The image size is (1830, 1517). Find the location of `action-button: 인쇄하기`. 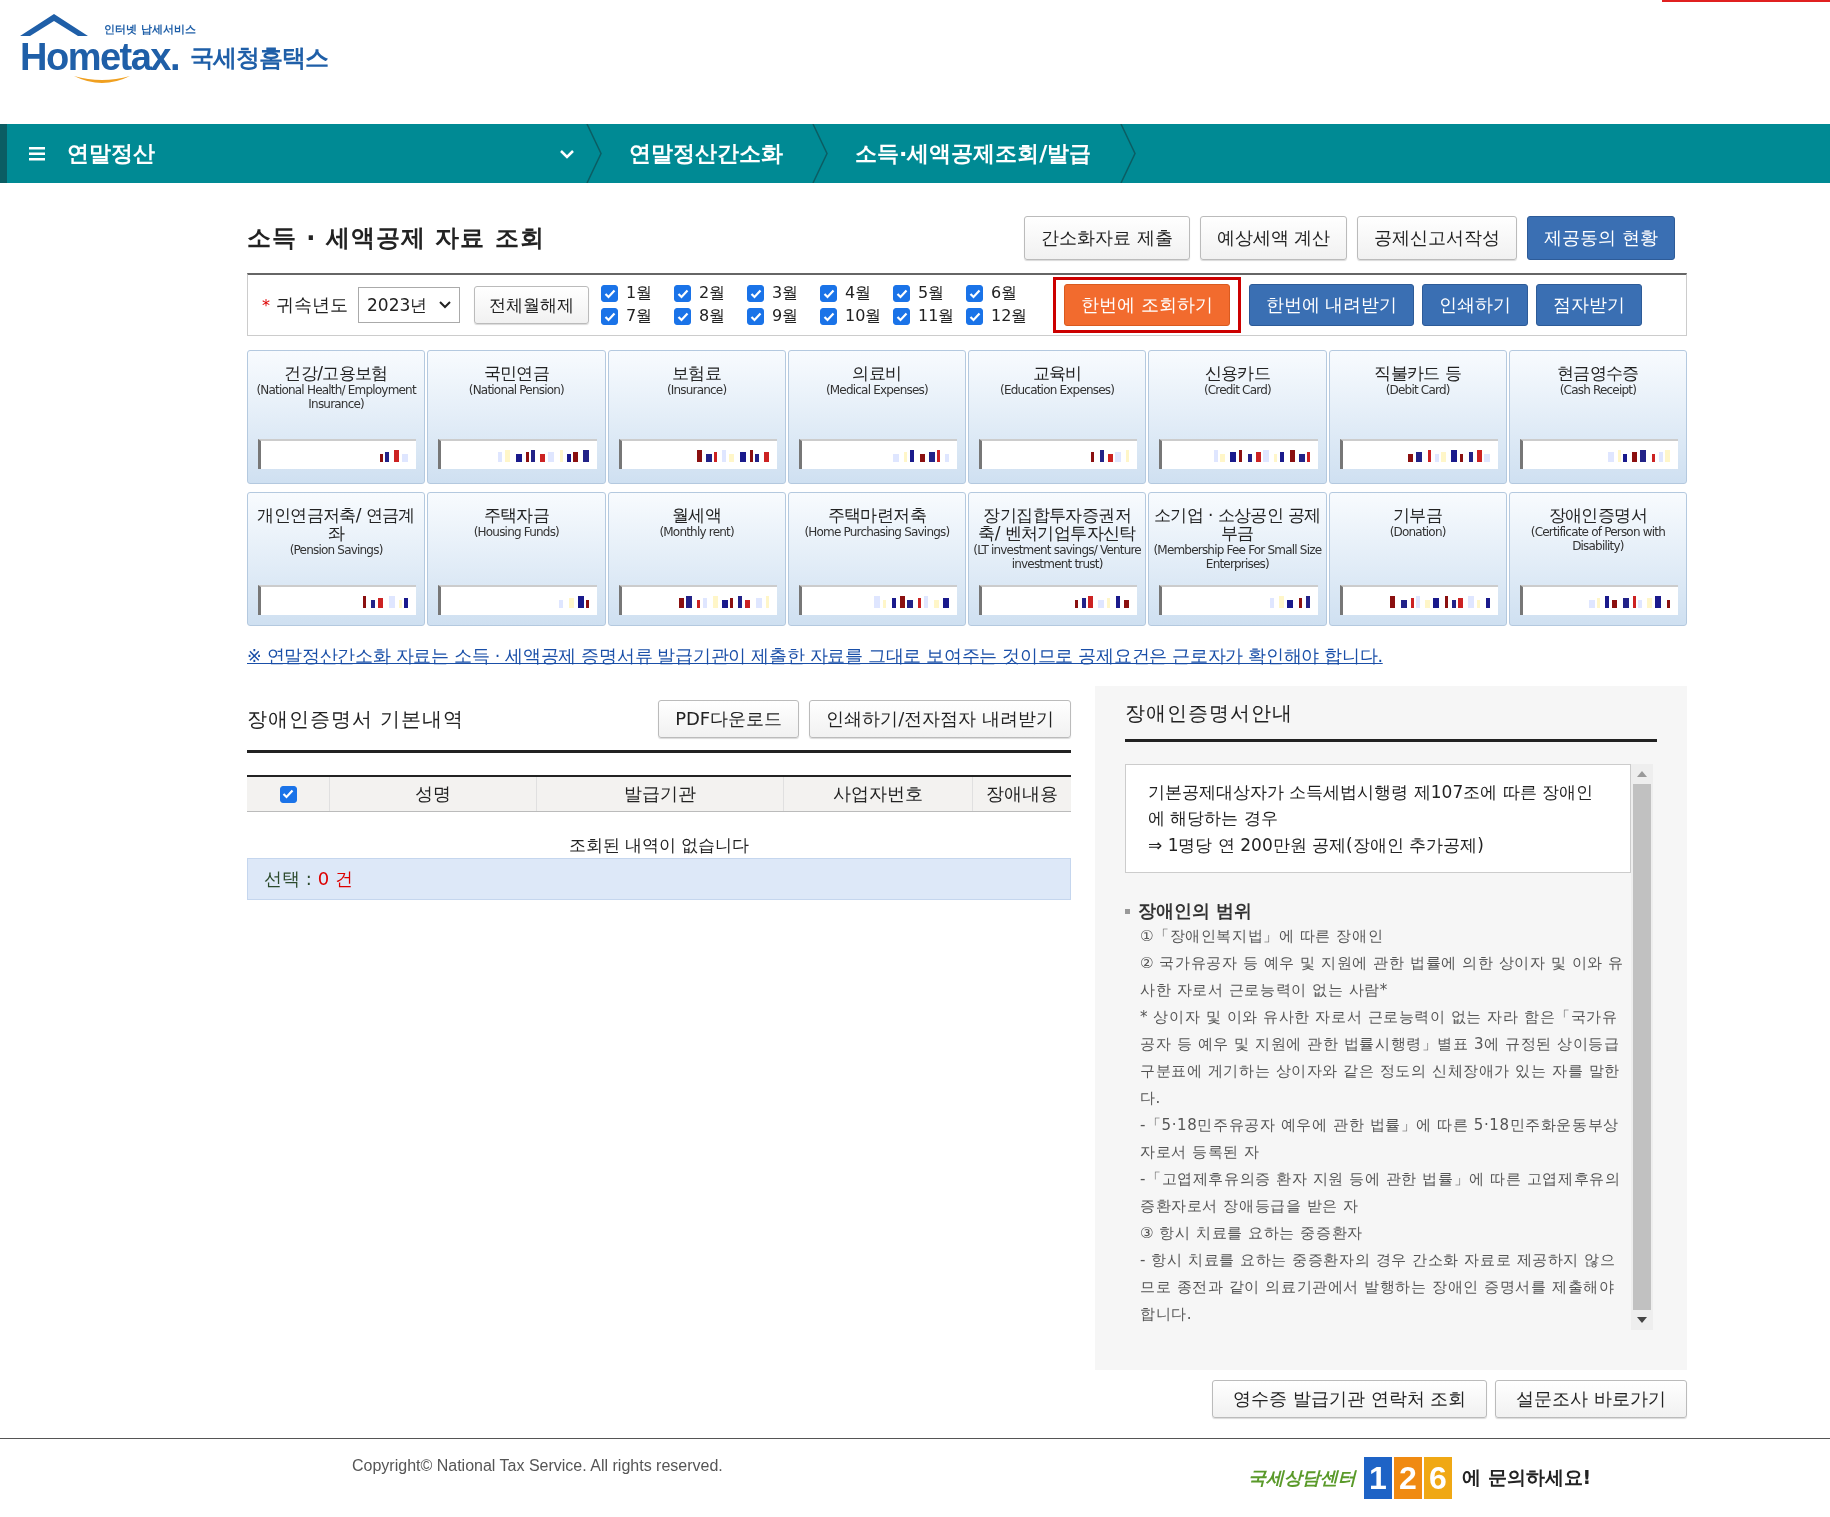

action-button: 인쇄하기 is located at coordinates (1475, 305).